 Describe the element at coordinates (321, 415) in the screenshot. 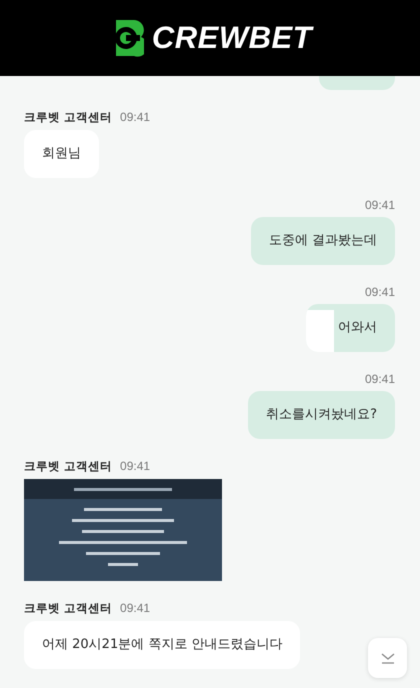

I see `message-bubble: 취소를시켜놨네요?` at that location.